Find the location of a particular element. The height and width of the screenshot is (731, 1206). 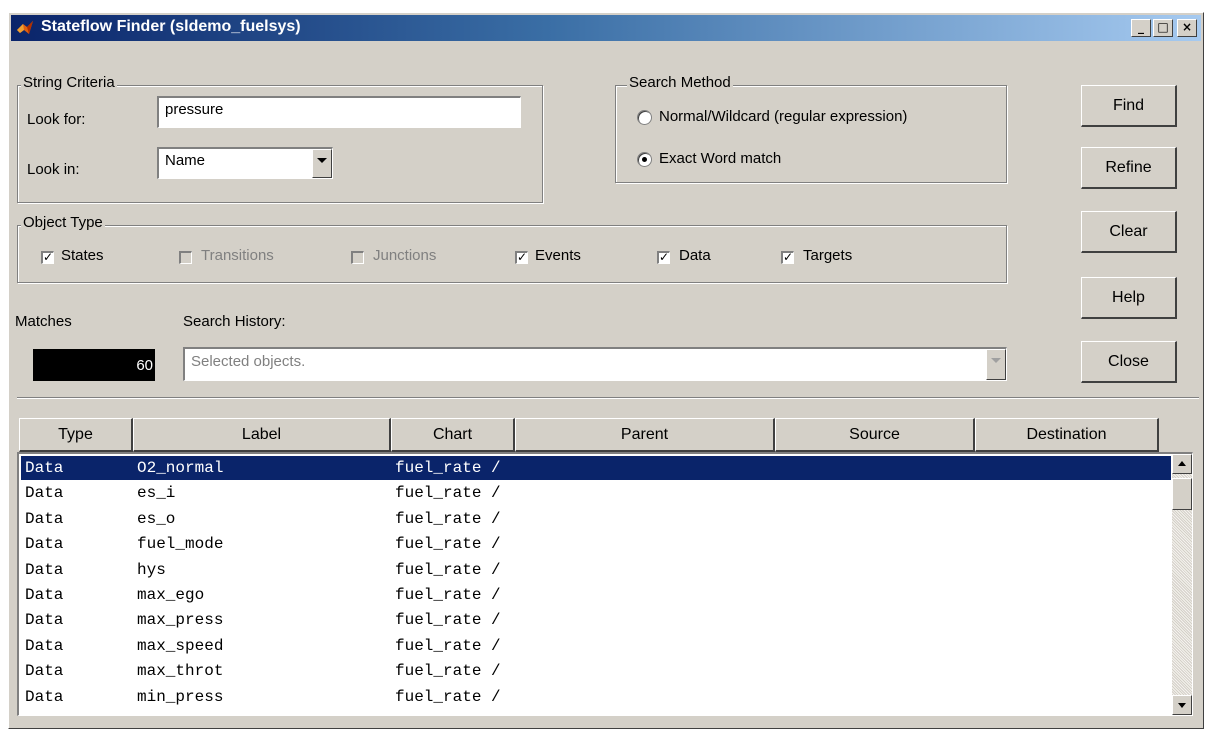

column-header-chart: Chart is located at coordinates (453, 435).